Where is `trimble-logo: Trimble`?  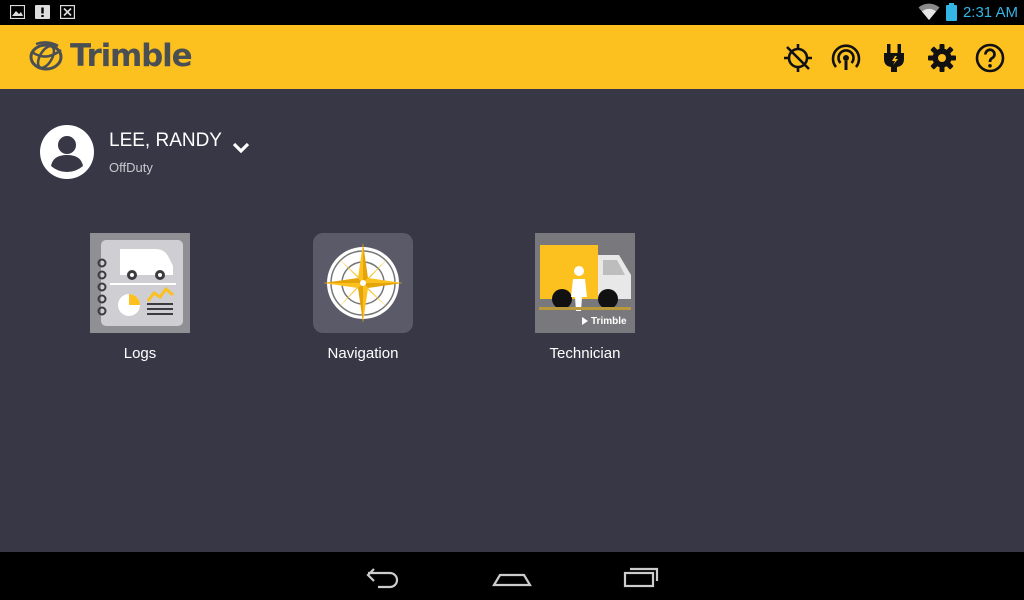
trimble-logo: Trimble is located at coordinates (110, 56).